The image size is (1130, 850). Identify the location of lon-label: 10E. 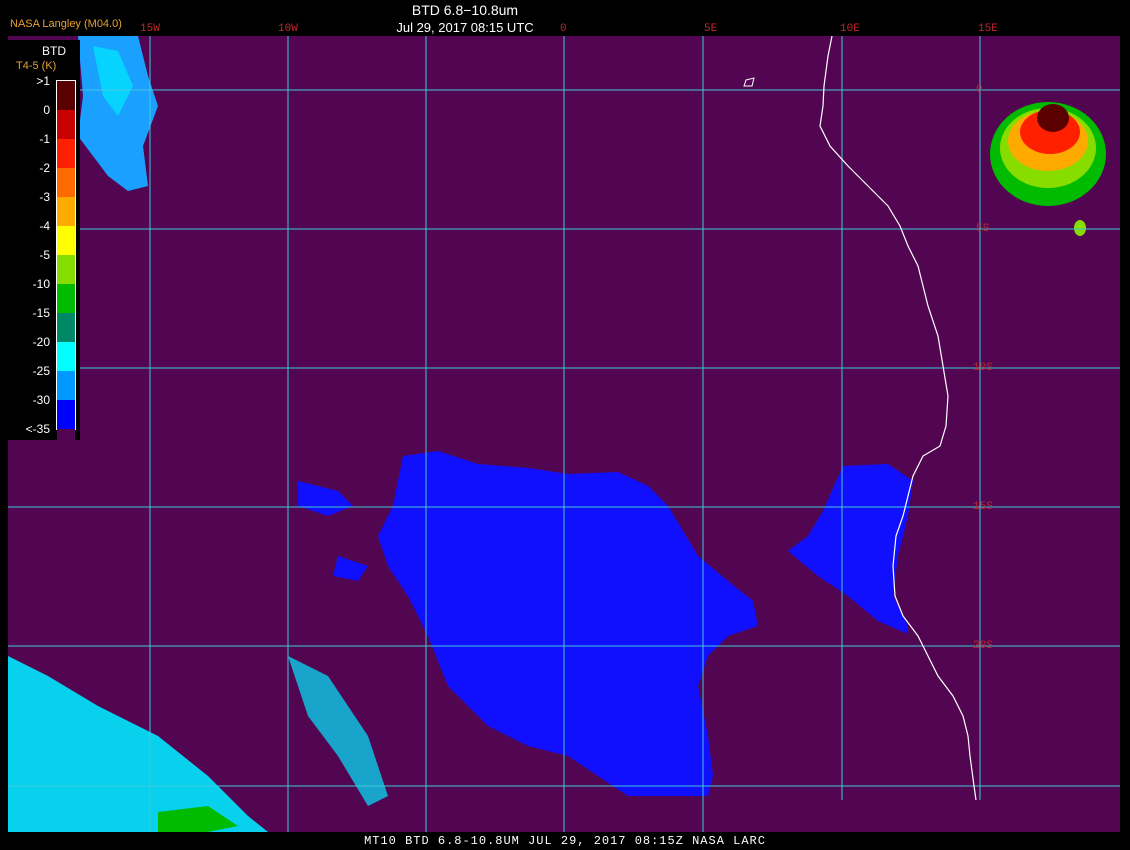
(850, 29).